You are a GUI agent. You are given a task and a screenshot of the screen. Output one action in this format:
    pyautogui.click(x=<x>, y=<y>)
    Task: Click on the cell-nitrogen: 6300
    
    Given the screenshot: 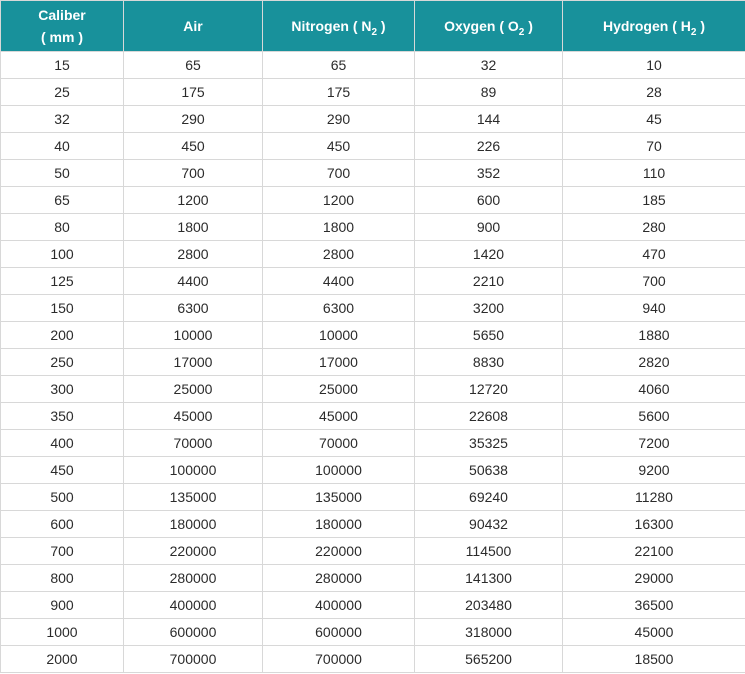 What is the action you would take?
    pyautogui.click(x=338, y=308)
    